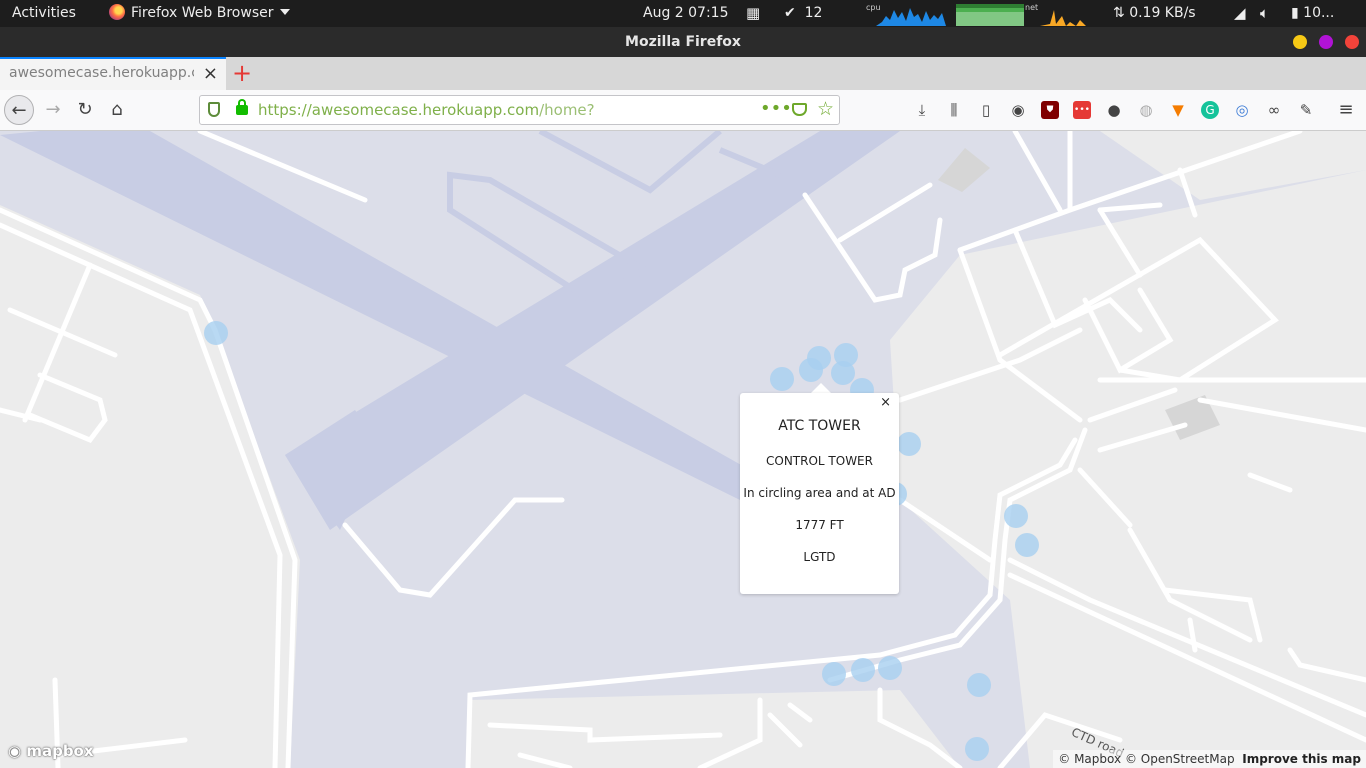 This screenshot has height=768, width=1366. Describe the element at coordinates (284, 12) in the screenshot. I see `chevron-down-icon` at that location.